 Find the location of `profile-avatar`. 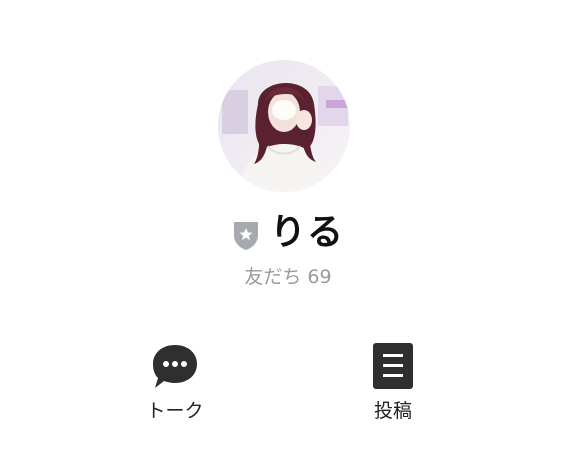

profile-avatar is located at coordinates (284, 126).